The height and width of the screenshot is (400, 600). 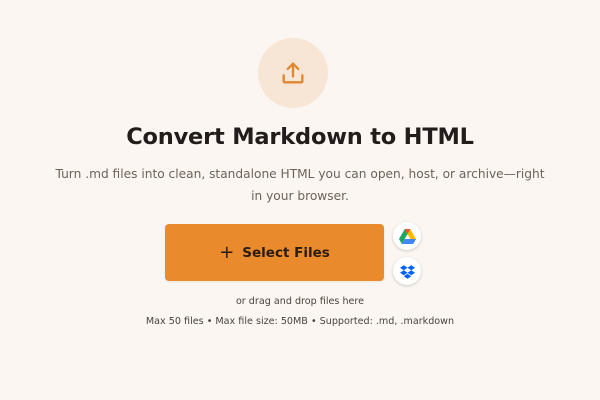 I want to click on google-drive-icon, so click(x=407, y=236).